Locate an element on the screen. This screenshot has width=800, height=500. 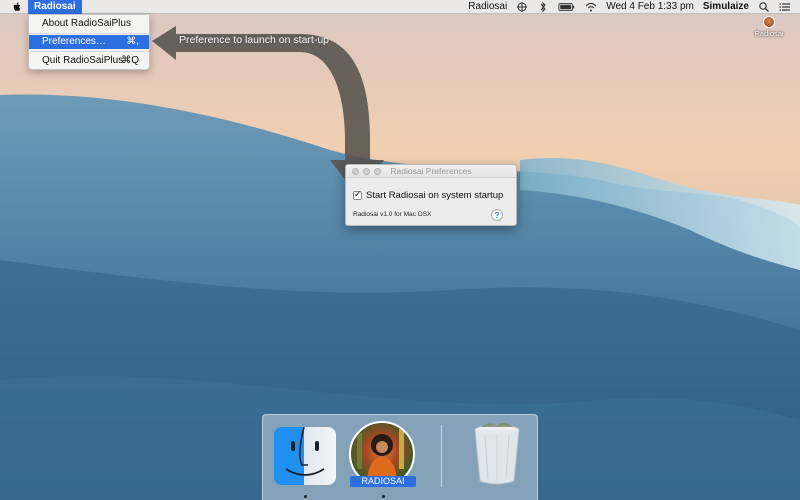
desktop-icon-label: Radiosai is located at coordinates (769, 33).